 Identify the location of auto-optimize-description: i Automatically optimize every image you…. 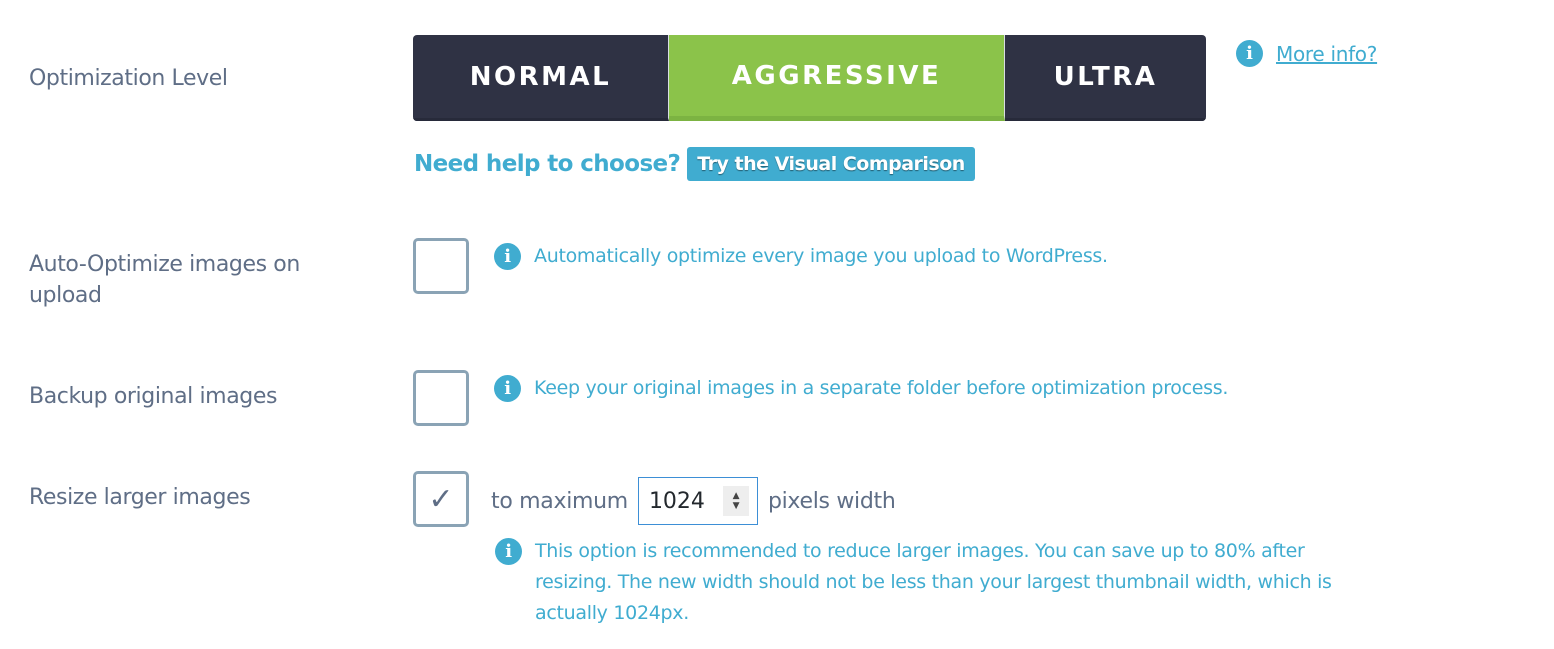
(801, 256).